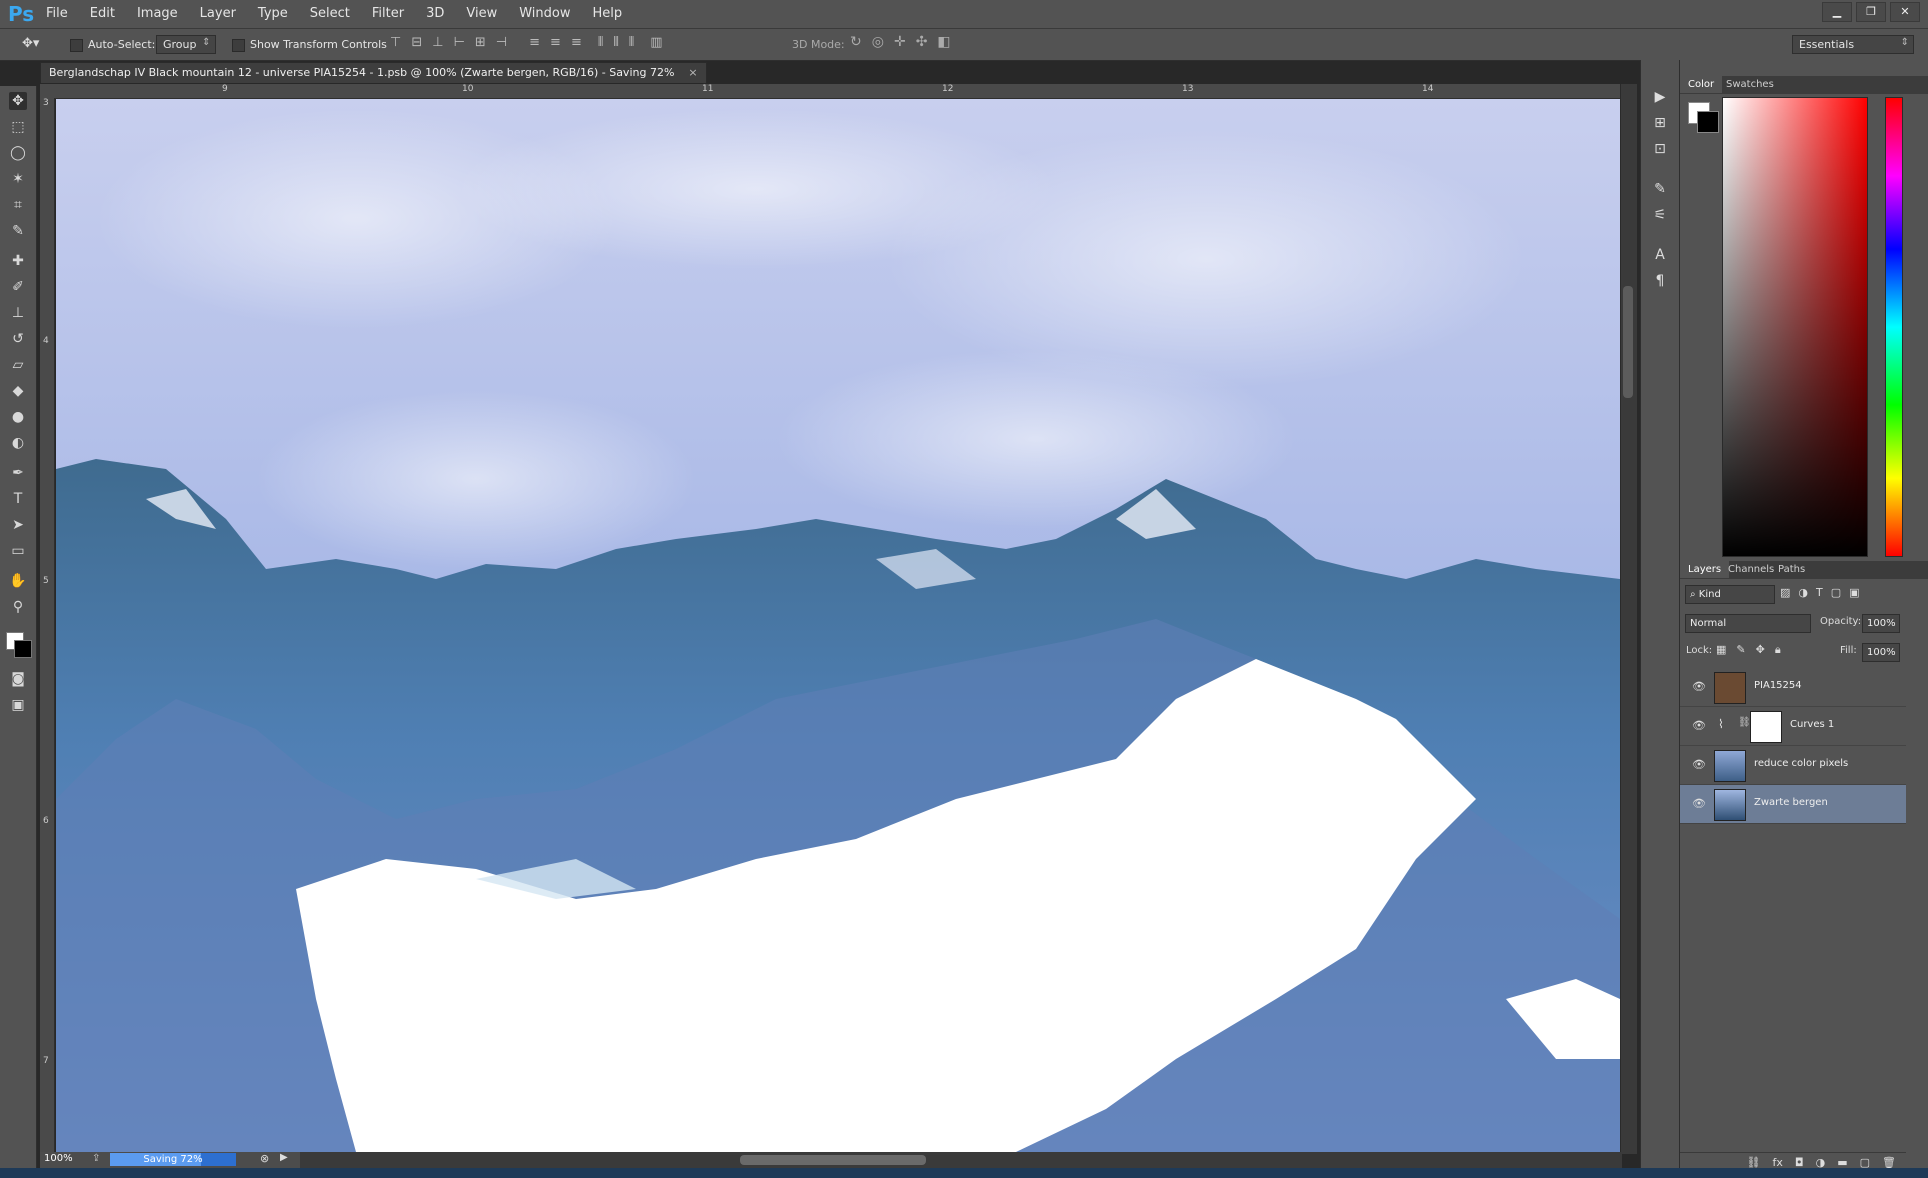 The image size is (1928, 1178). What do you see at coordinates (656, 42) in the screenshot?
I see `auto-align-icon: ▥` at bounding box center [656, 42].